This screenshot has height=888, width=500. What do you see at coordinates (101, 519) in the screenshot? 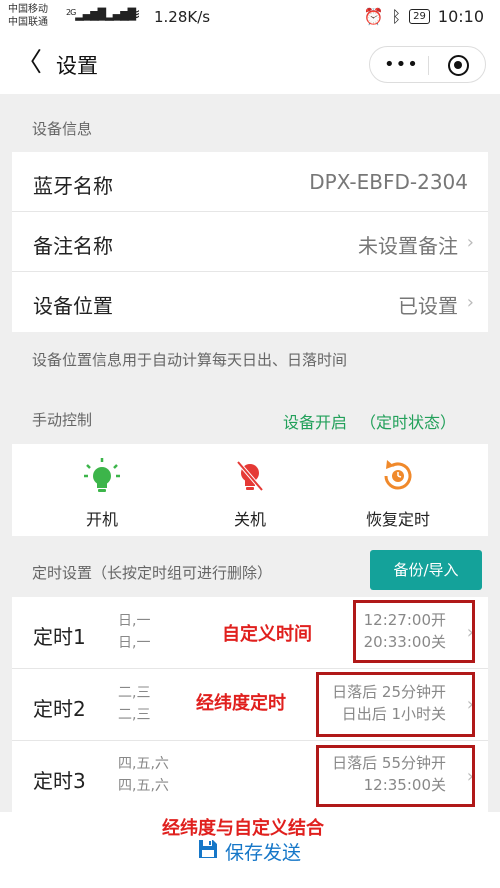
I see `power-on-label: 开机` at bounding box center [101, 519].